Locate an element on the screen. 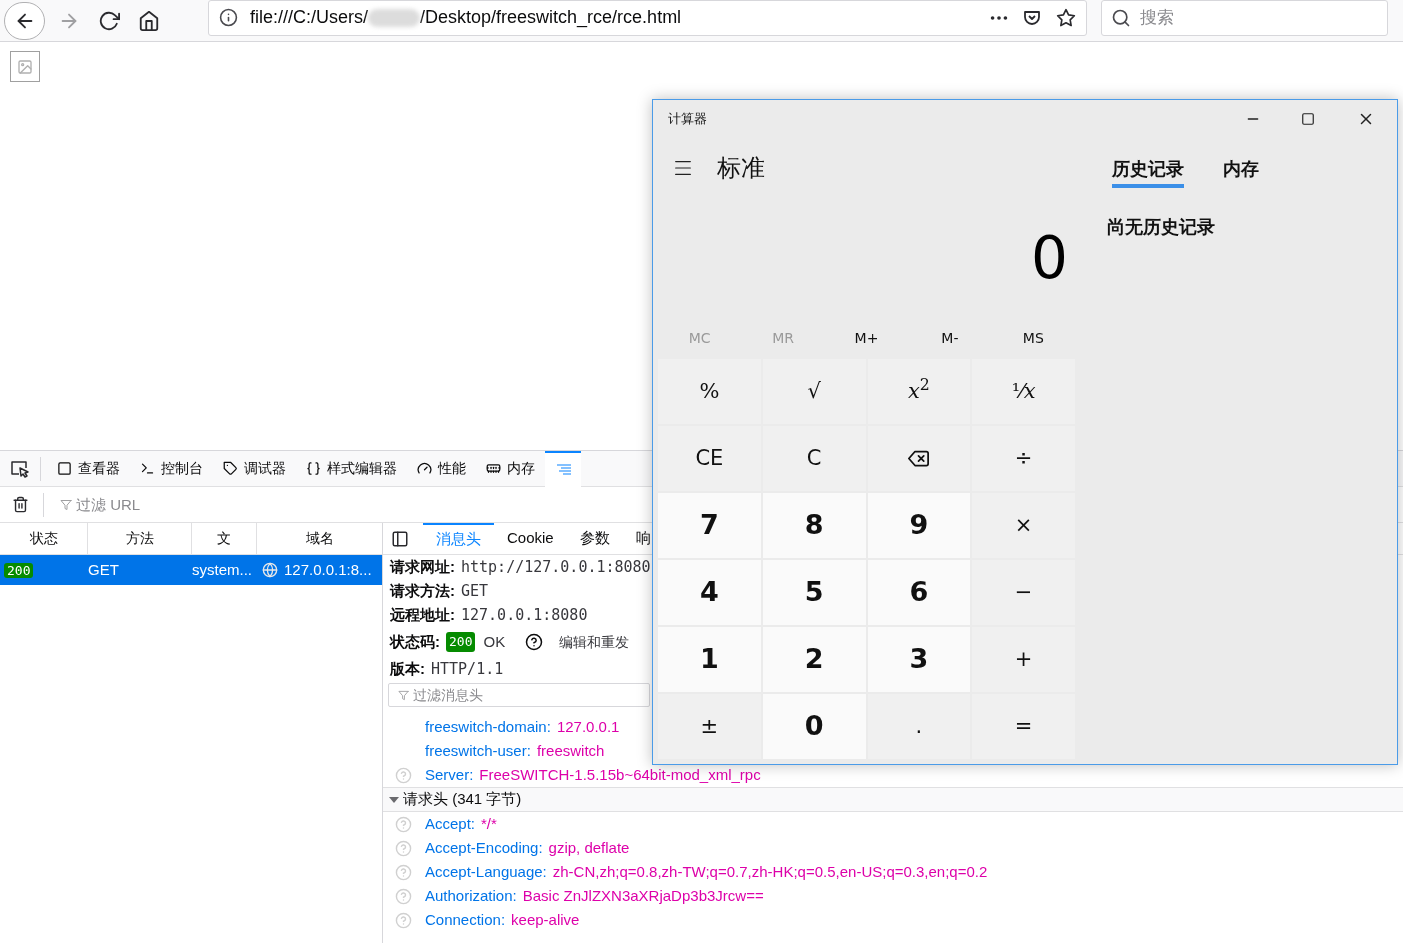  header-value: 127.0.0.1 is located at coordinates (588, 726).